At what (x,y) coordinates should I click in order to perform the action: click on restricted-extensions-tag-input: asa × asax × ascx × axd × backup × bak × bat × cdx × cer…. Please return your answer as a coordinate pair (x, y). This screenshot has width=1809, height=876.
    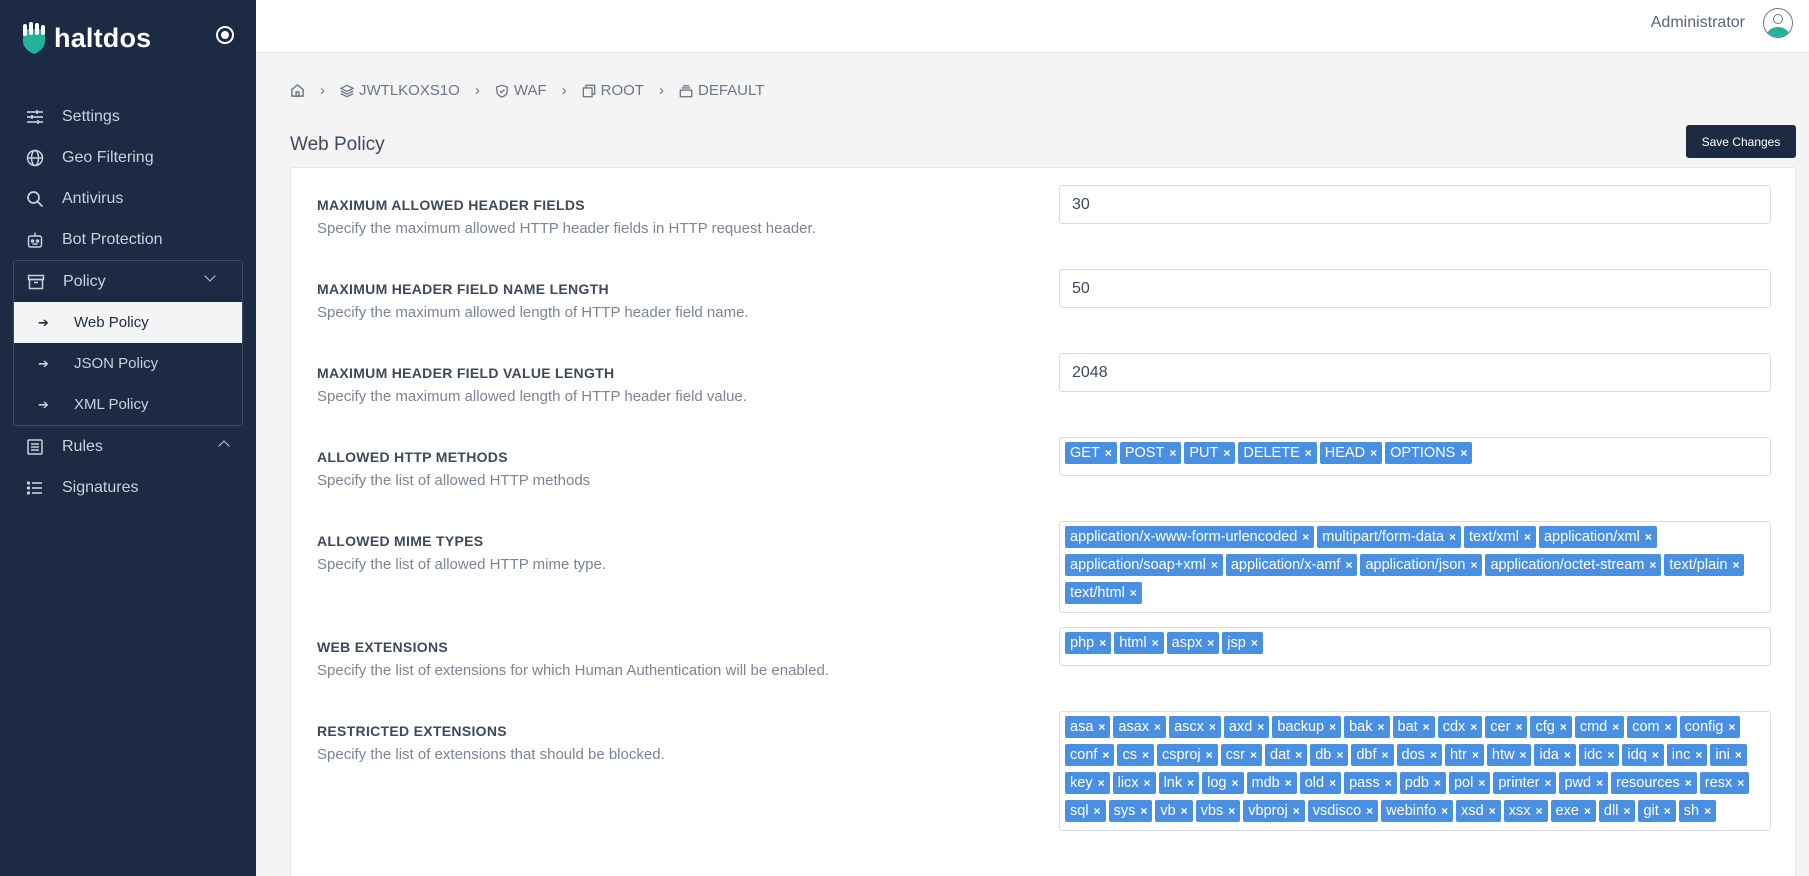
    Looking at the image, I should click on (1415, 771).